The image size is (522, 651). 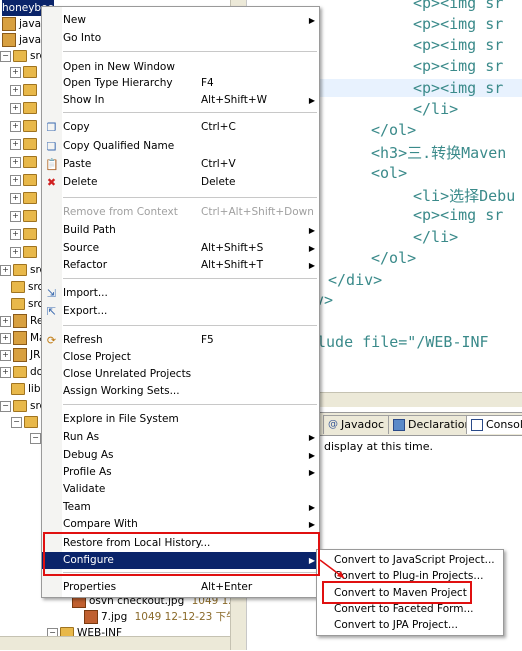 I want to click on menu-item-close-project: Close Project, so click(x=180, y=357).